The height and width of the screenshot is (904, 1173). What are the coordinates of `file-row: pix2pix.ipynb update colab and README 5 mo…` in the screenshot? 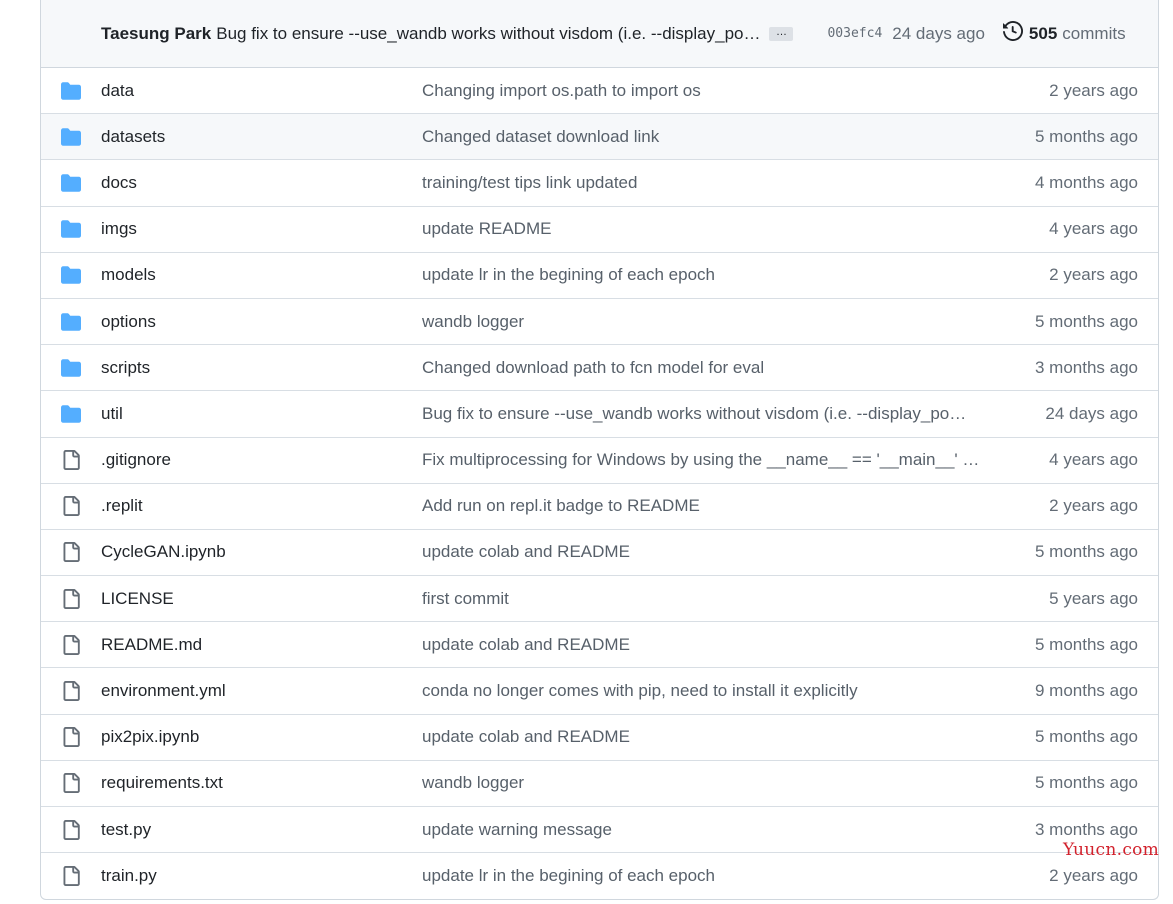 It's located at (599, 738).